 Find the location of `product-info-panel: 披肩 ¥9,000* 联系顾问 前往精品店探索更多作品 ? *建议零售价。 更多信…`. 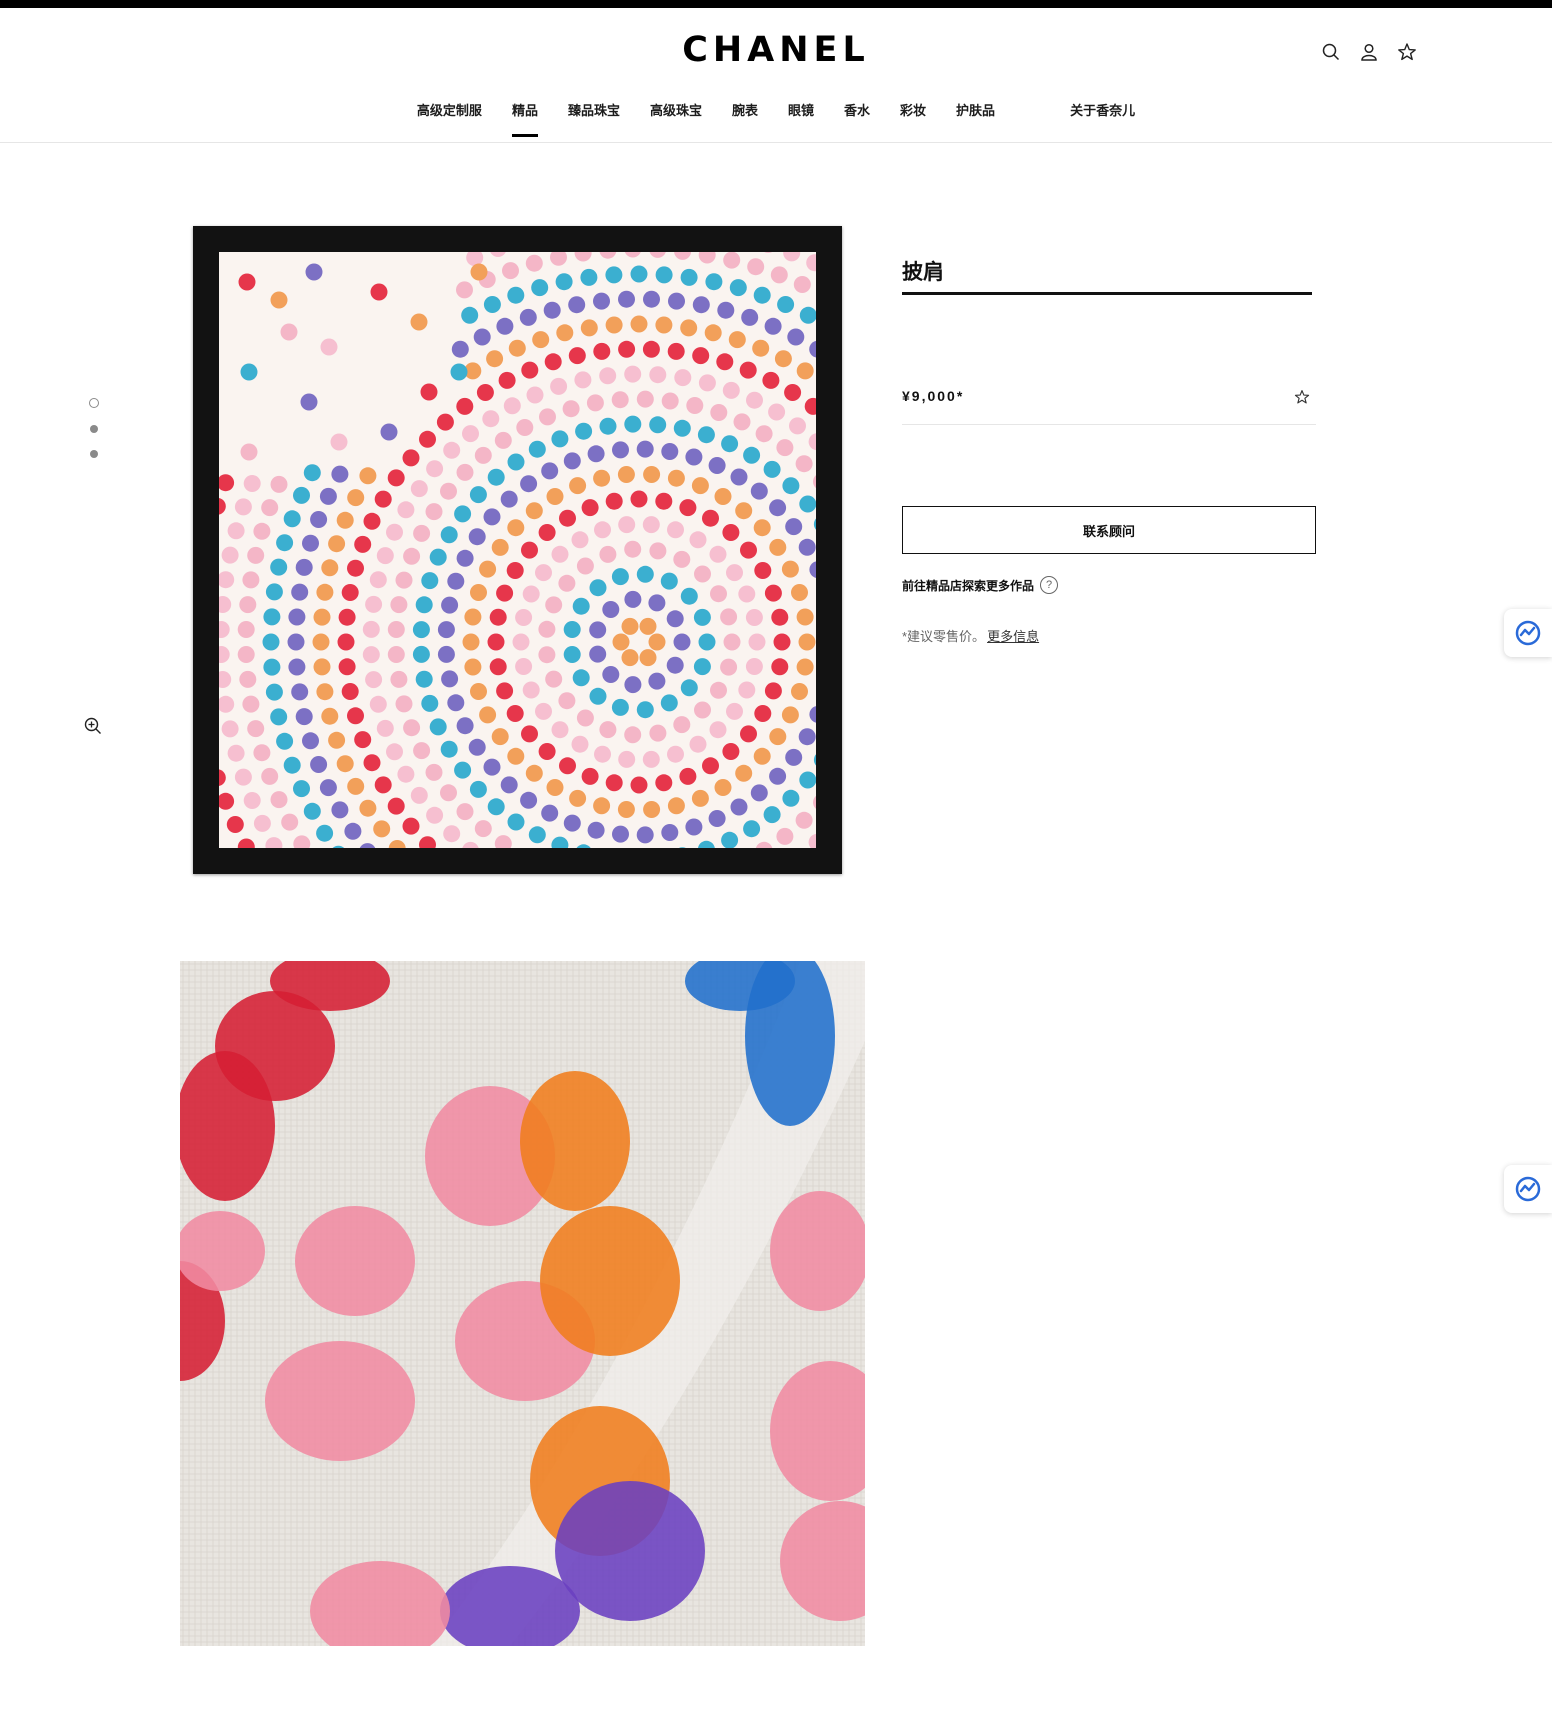

product-info-panel: 披肩 ¥9,000* 联系顾问 前往精品店探索更多作品 ? *建议零售价。 更多信… is located at coordinates (1109, 450).